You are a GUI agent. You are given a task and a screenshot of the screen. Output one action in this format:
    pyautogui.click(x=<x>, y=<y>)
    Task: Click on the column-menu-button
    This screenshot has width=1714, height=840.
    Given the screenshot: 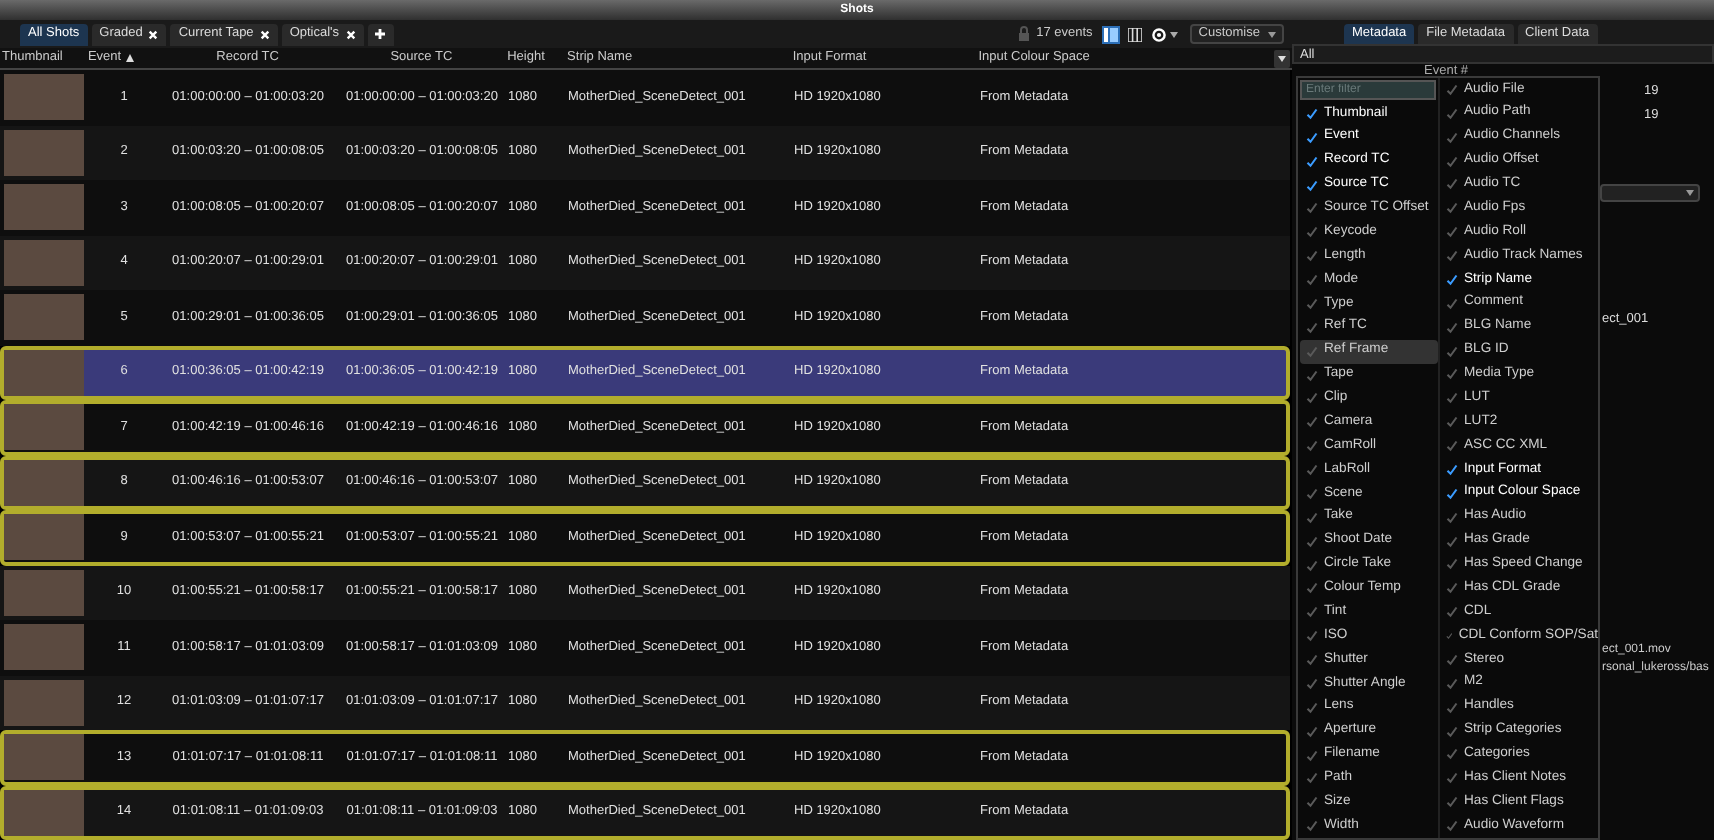 What is the action you would take?
    pyautogui.click(x=1282, y=58)
    